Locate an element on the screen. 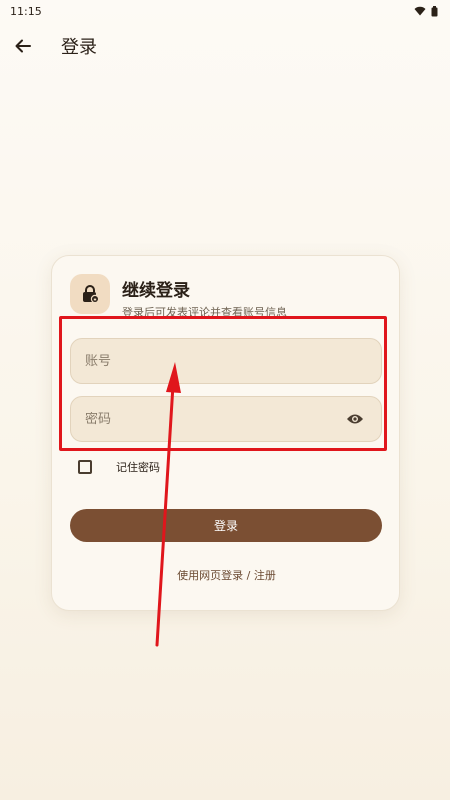 The width and height of the screenshot is (450, 800). arrow-left-icon is located at coordinates (23, 46).